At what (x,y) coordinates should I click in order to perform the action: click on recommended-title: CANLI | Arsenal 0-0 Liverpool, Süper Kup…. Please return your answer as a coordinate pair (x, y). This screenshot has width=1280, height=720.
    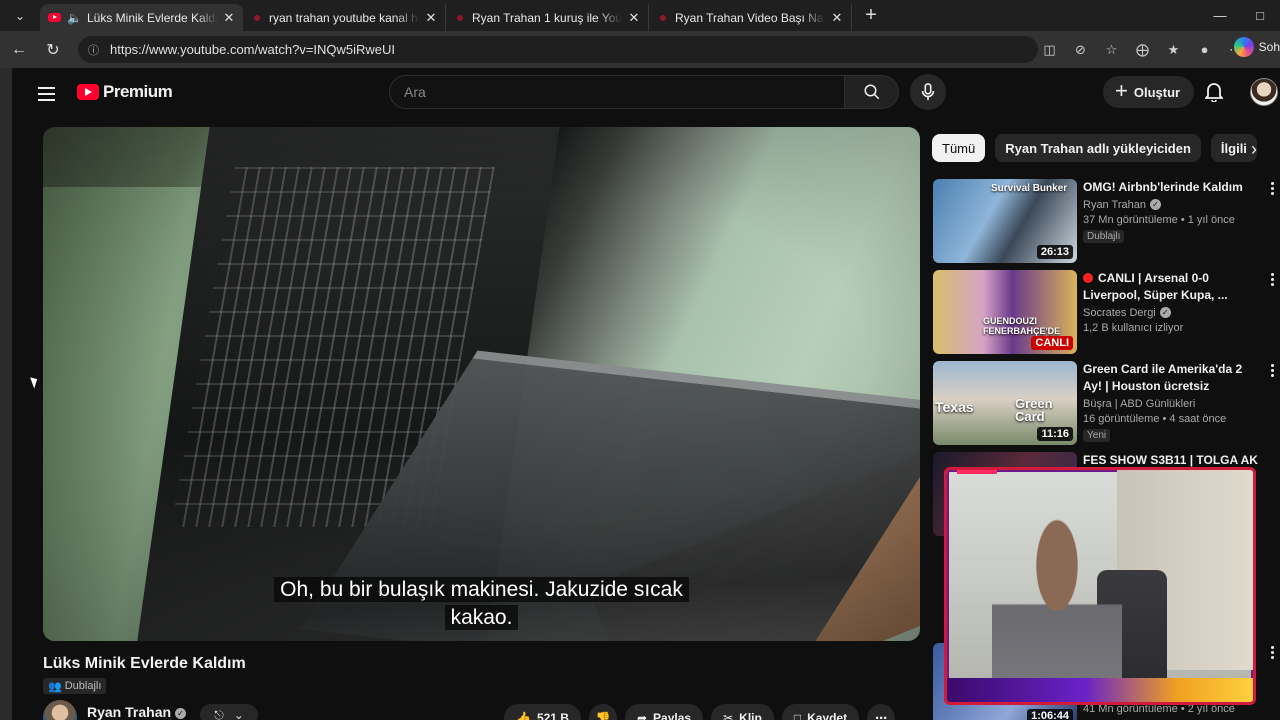
    Looking at the image, I should click on (1170, 287).